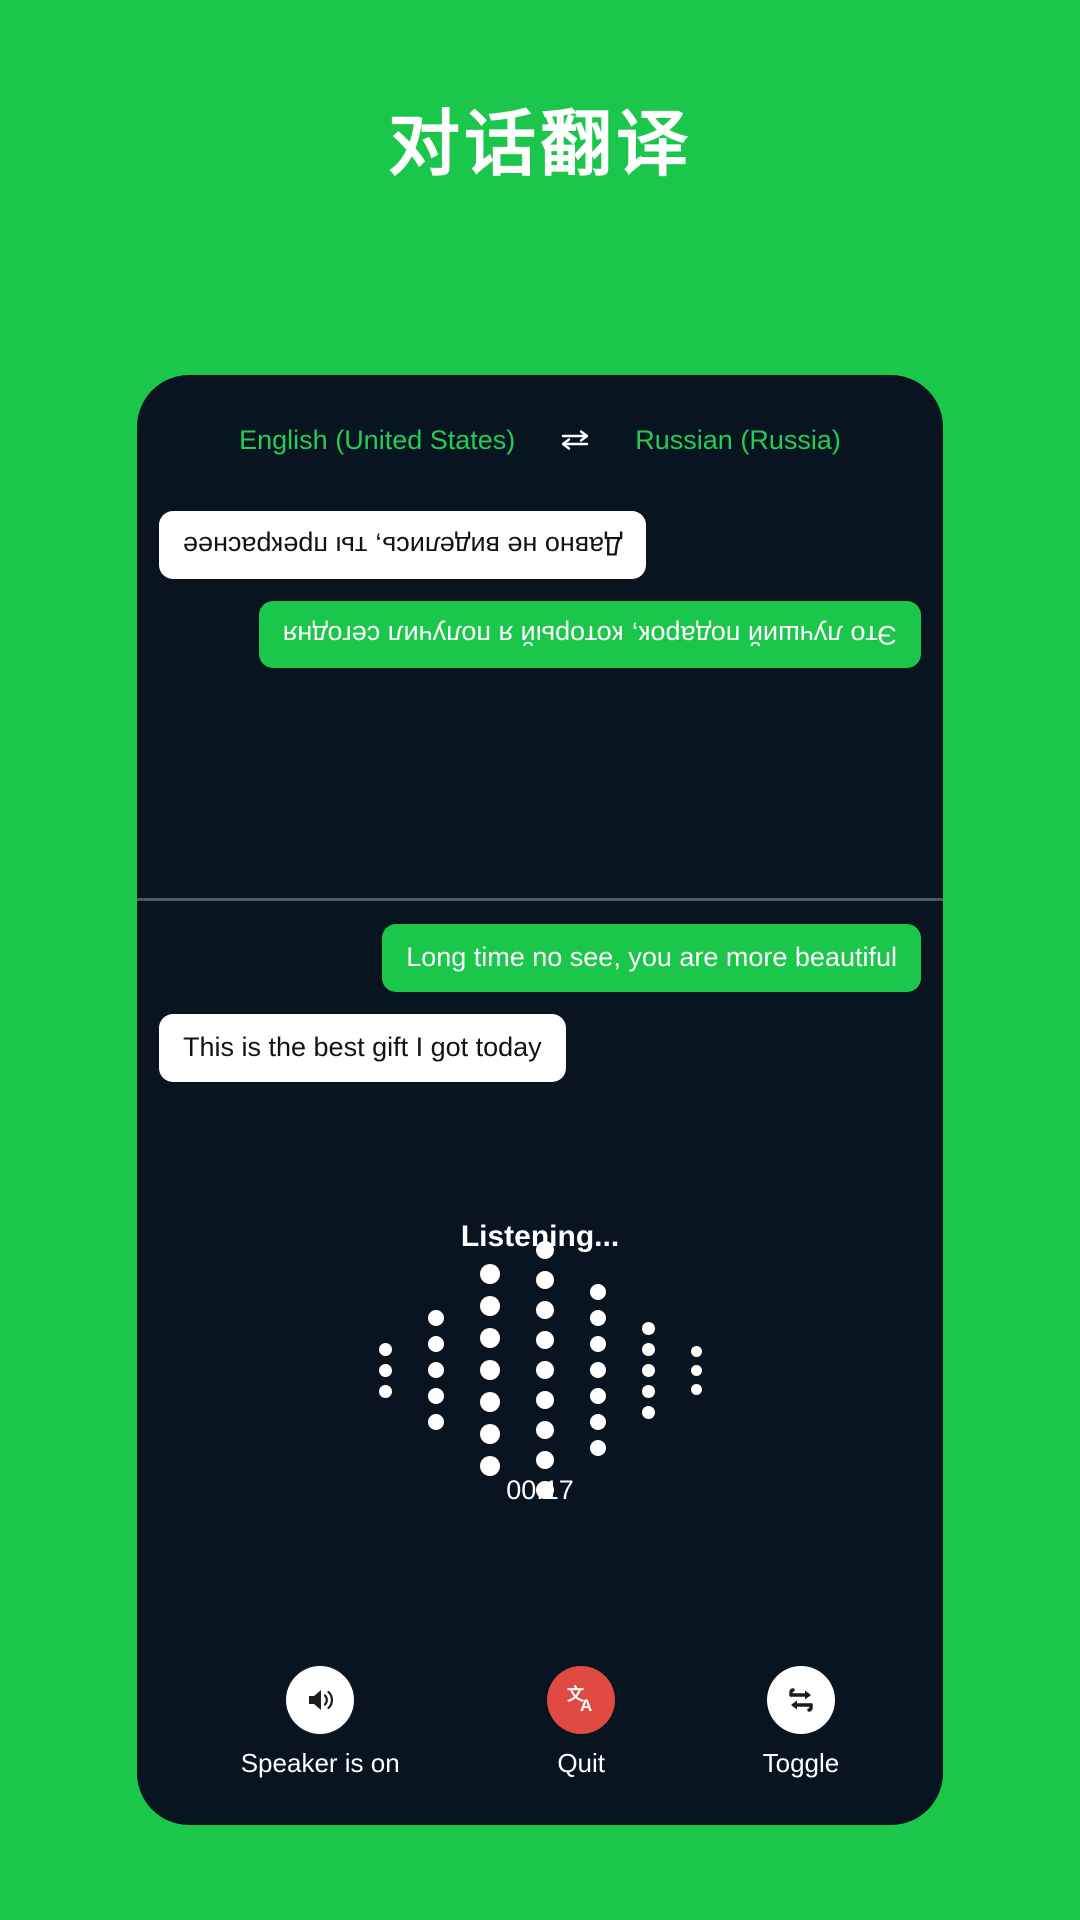 The width and height of the screenshot is (1080, 1920). I want to click on target-language-label: Russian (Russia), so click(738, 440).